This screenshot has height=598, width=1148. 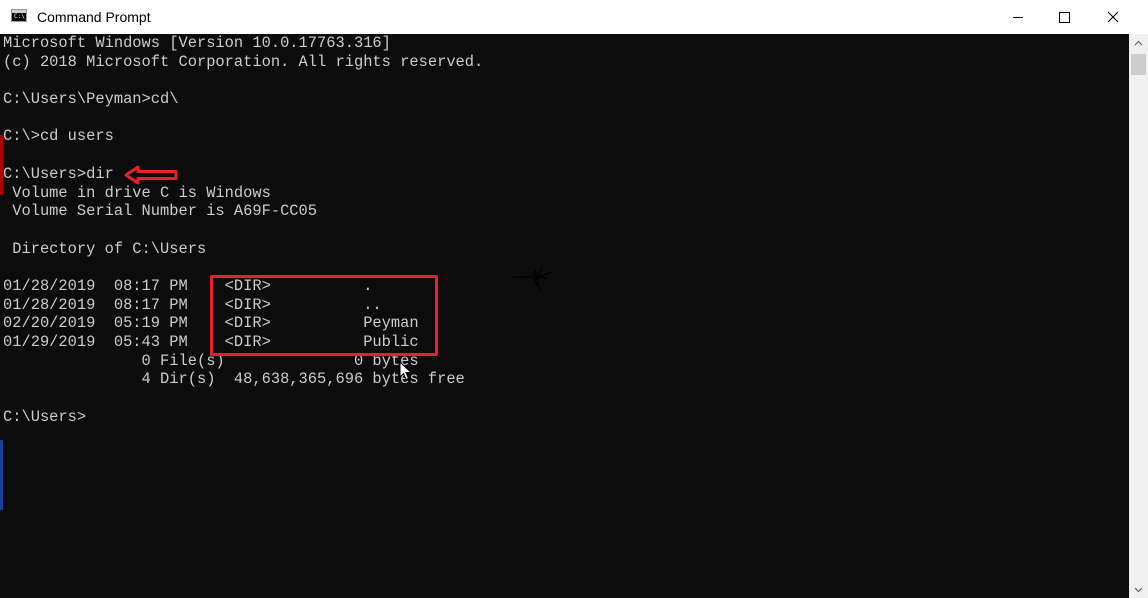 I want to click on scroll-down-button, so click(x=1138, y=589).